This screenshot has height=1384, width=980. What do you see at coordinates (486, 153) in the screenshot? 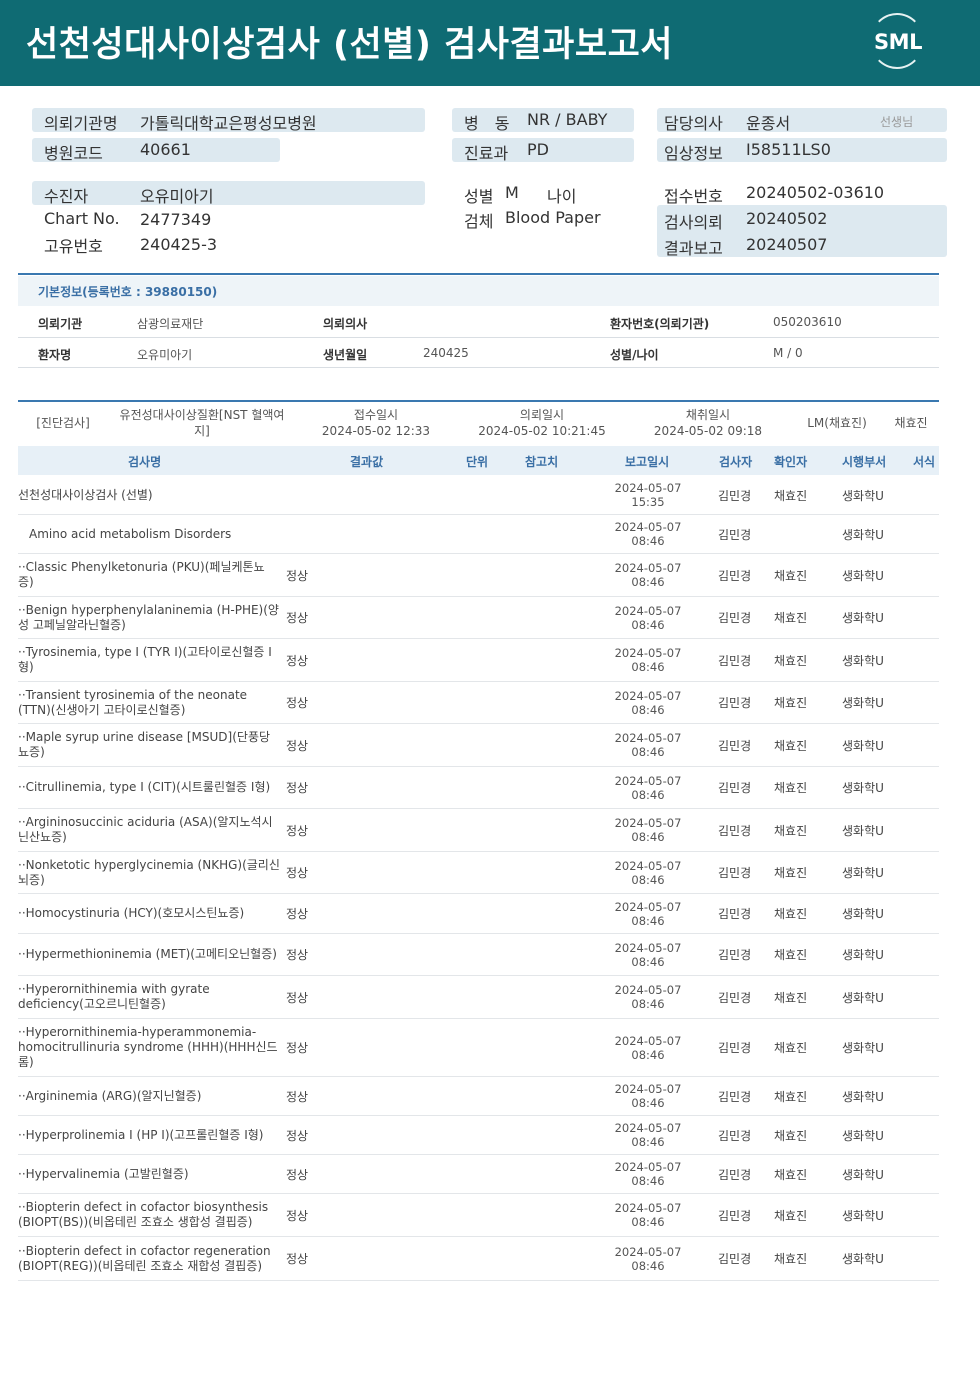
I see `department-label: 진료과` at bounding box center [486, 153].